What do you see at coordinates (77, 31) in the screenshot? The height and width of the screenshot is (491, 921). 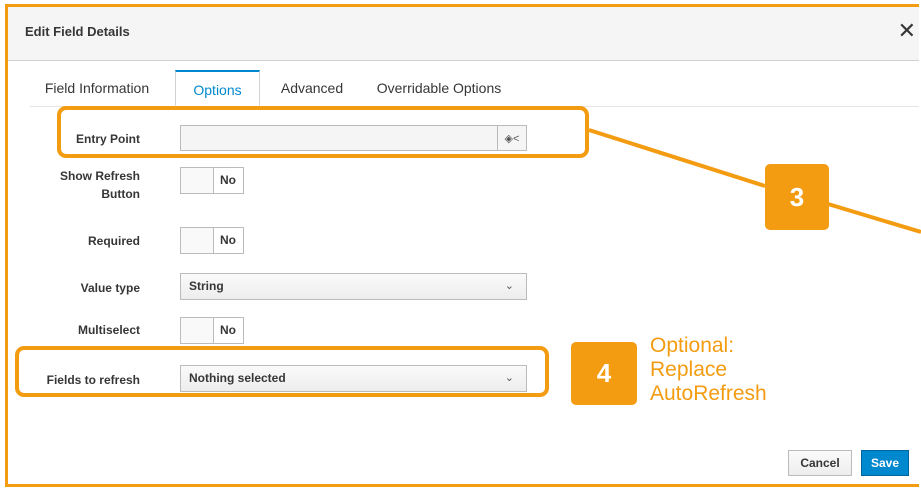 I see `dialog-title: Edit Field Details` at bounding box center [77, 31].